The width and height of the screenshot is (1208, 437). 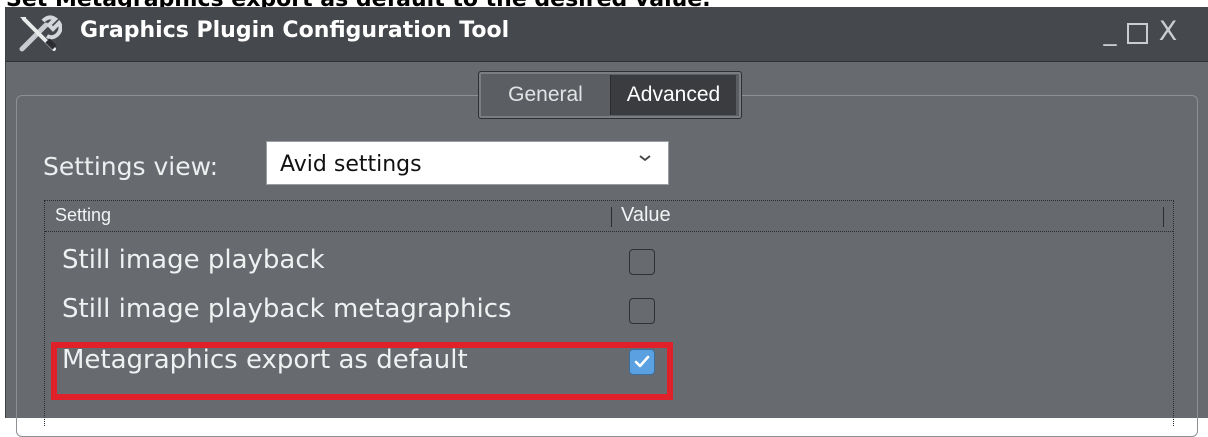 What do you see at coordinates (609, 216) in the screenshot?
I see `table-header: Setting Value` at bounding box center [609, 216].